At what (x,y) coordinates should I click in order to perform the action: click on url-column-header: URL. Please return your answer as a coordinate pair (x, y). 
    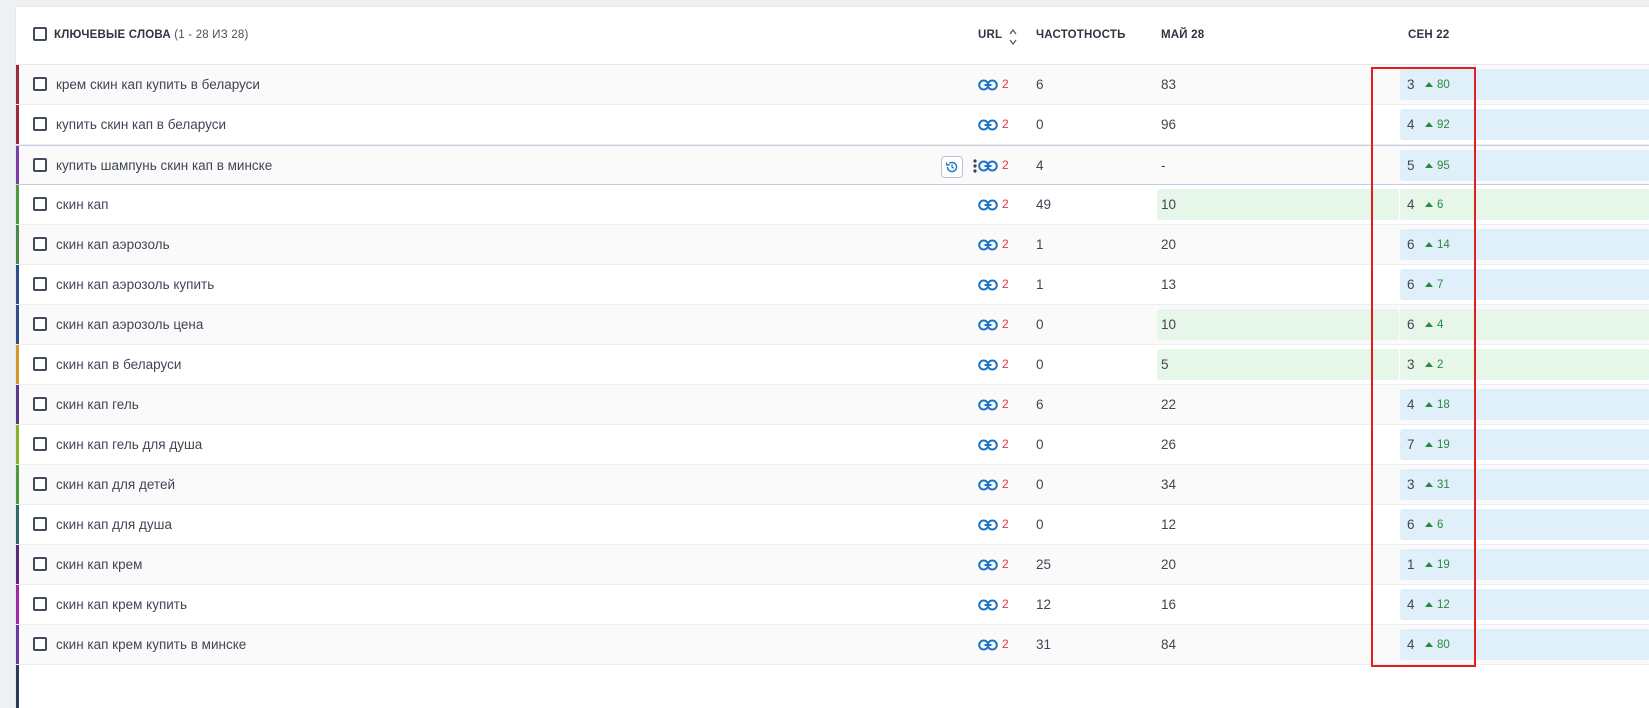
    Looking at the image, I should click on (990, 35).